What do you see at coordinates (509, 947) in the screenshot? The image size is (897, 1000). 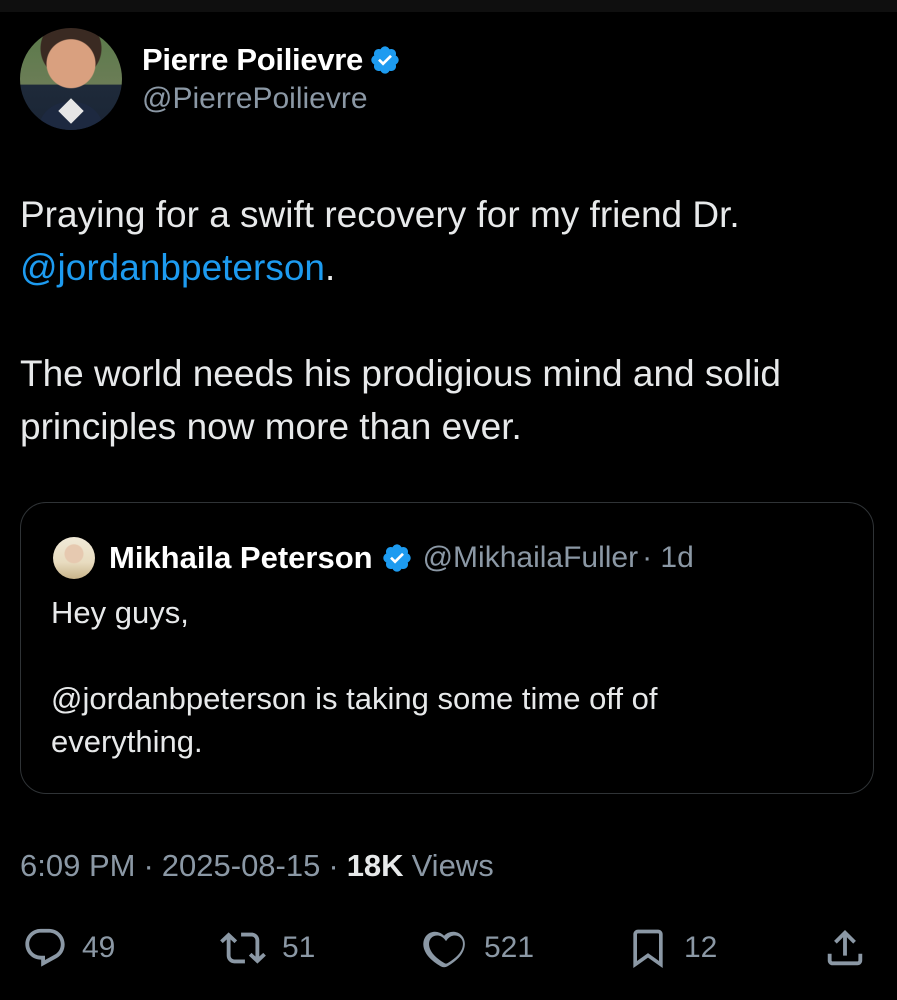 I see `like-count: 521` at bounding box center [509, 947].